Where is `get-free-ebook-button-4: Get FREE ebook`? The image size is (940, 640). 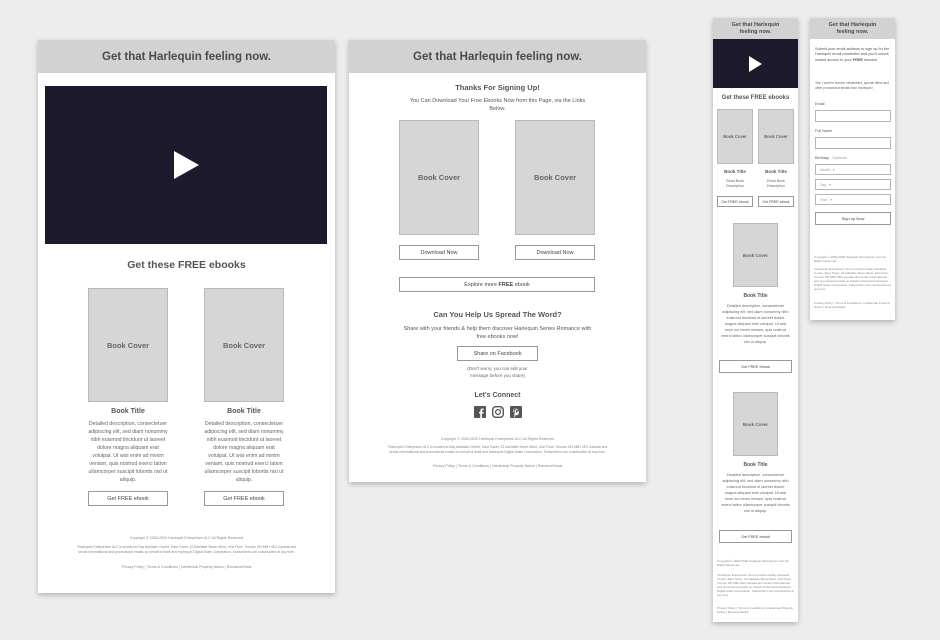
get-free-ebook-button-4: Get FREE ebook is located at coordinates (755, 536).